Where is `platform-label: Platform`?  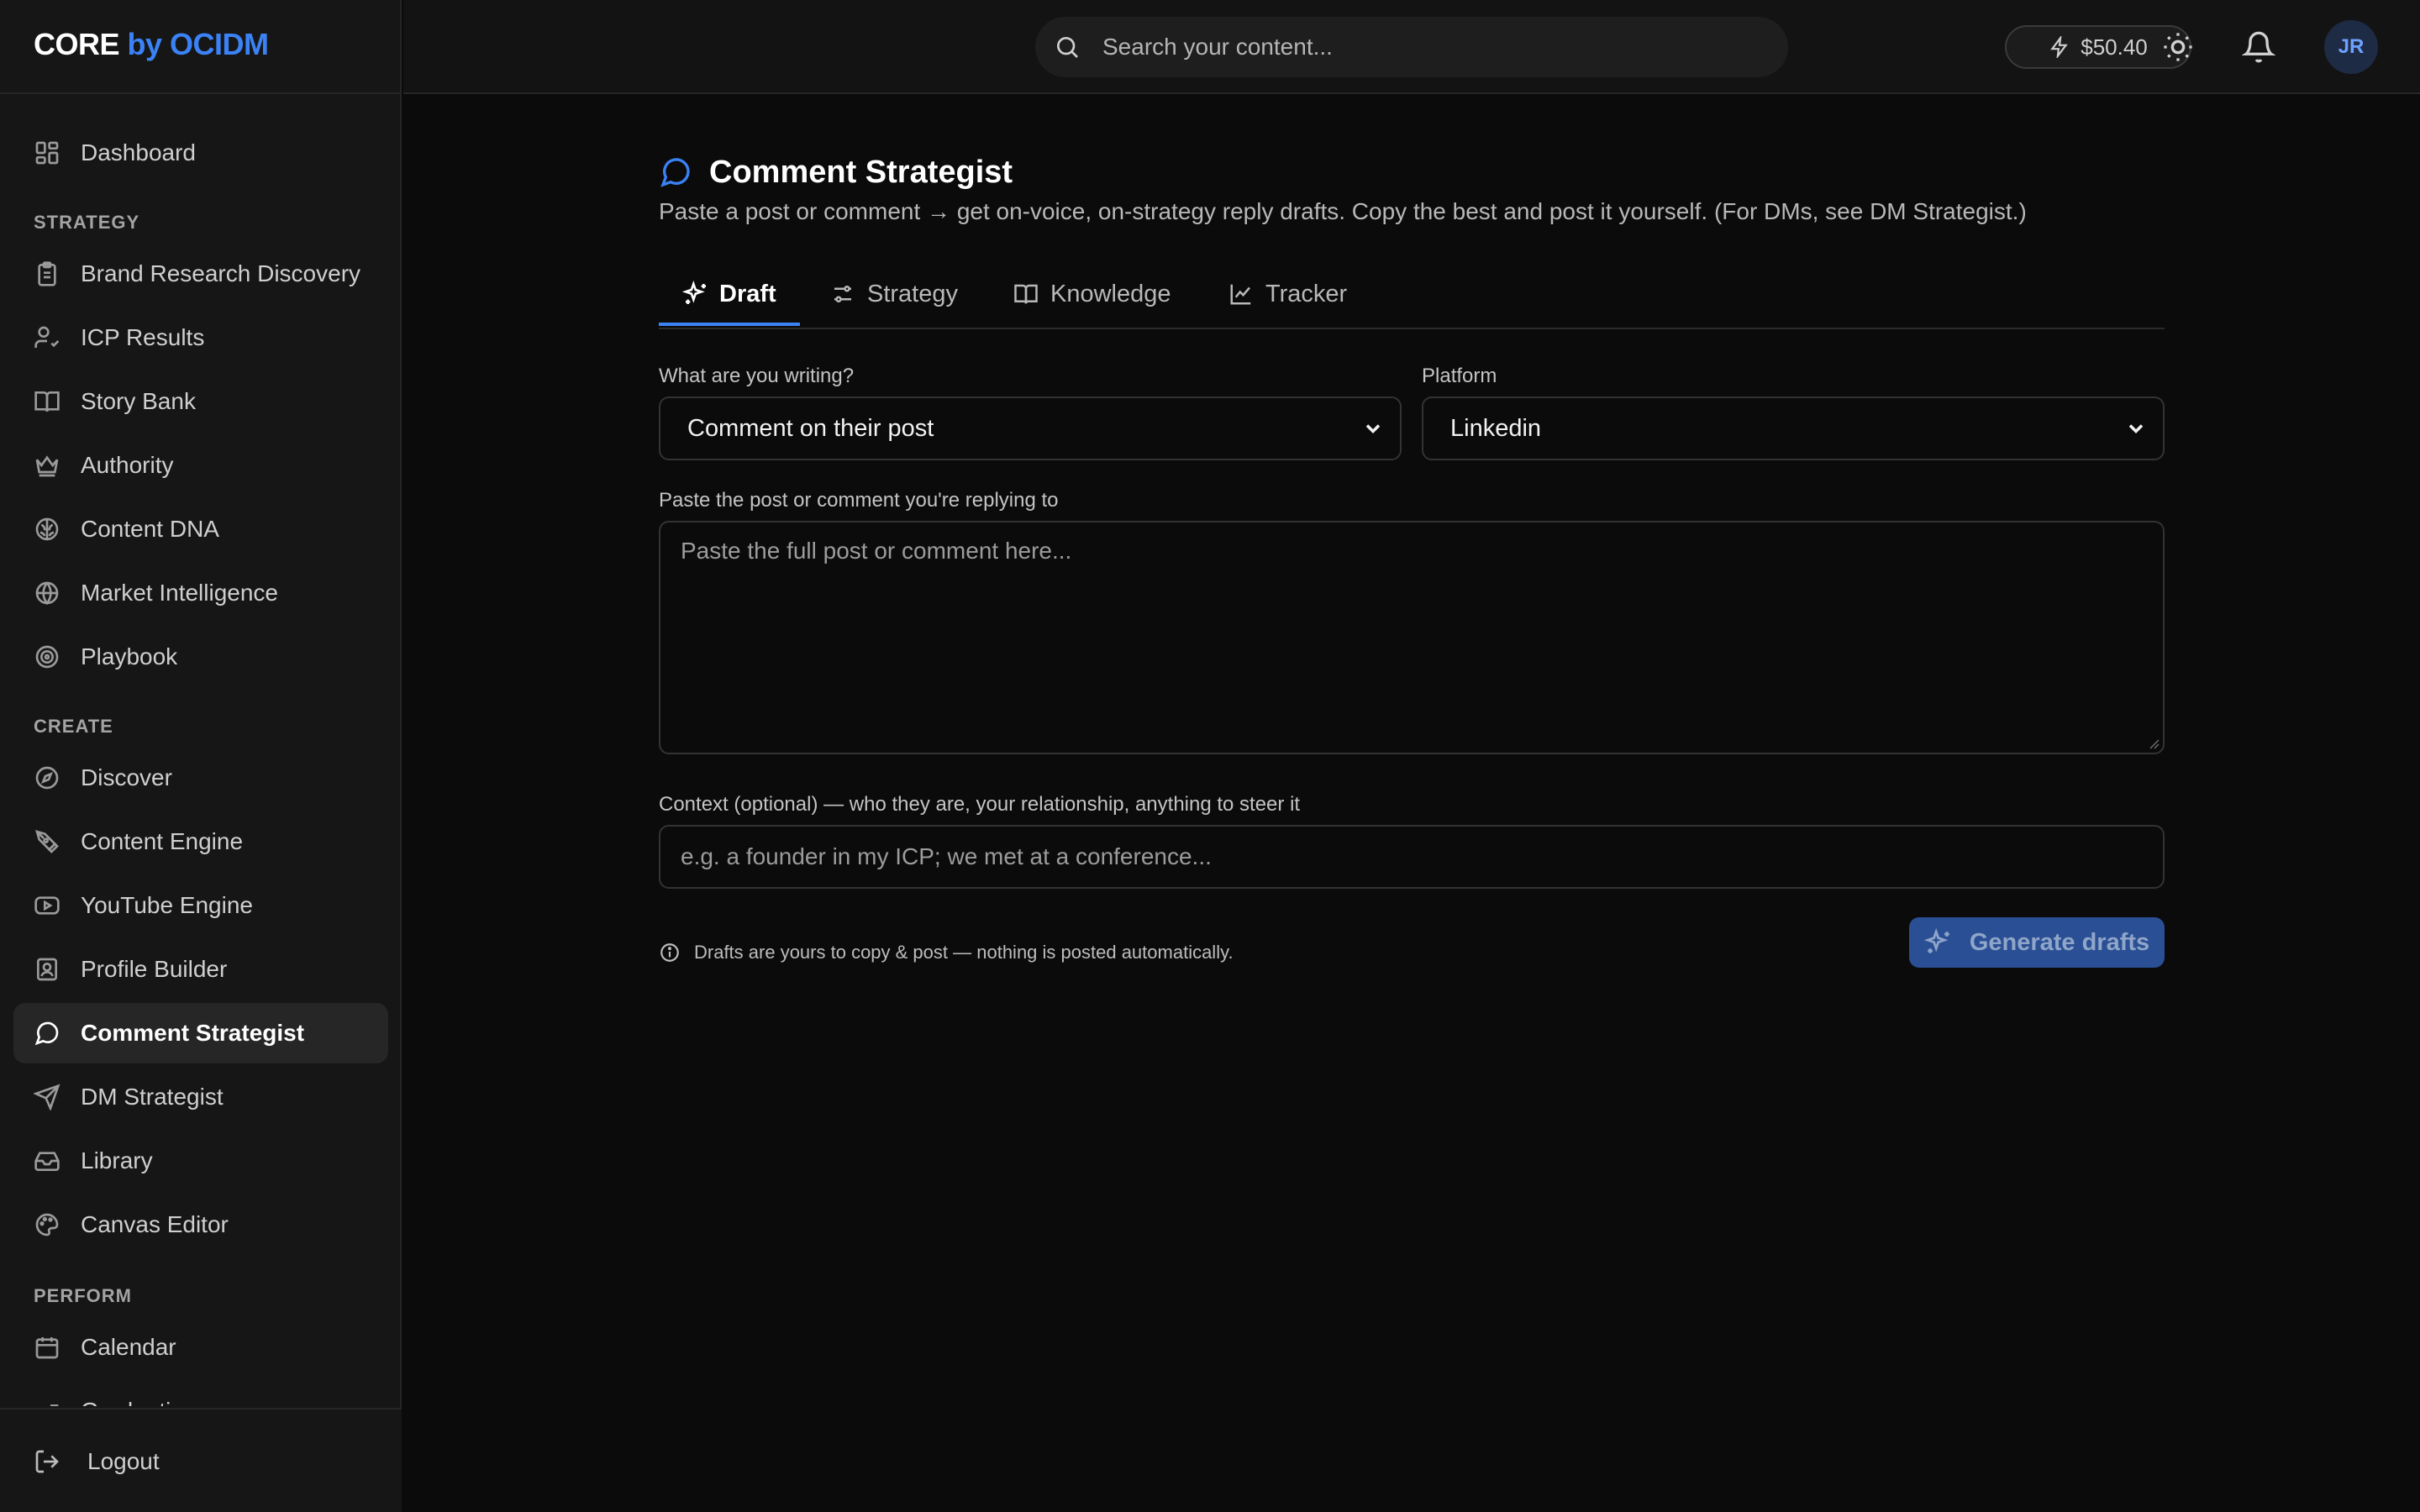
platform-label: Platform is located at coordinates (1459, 376).